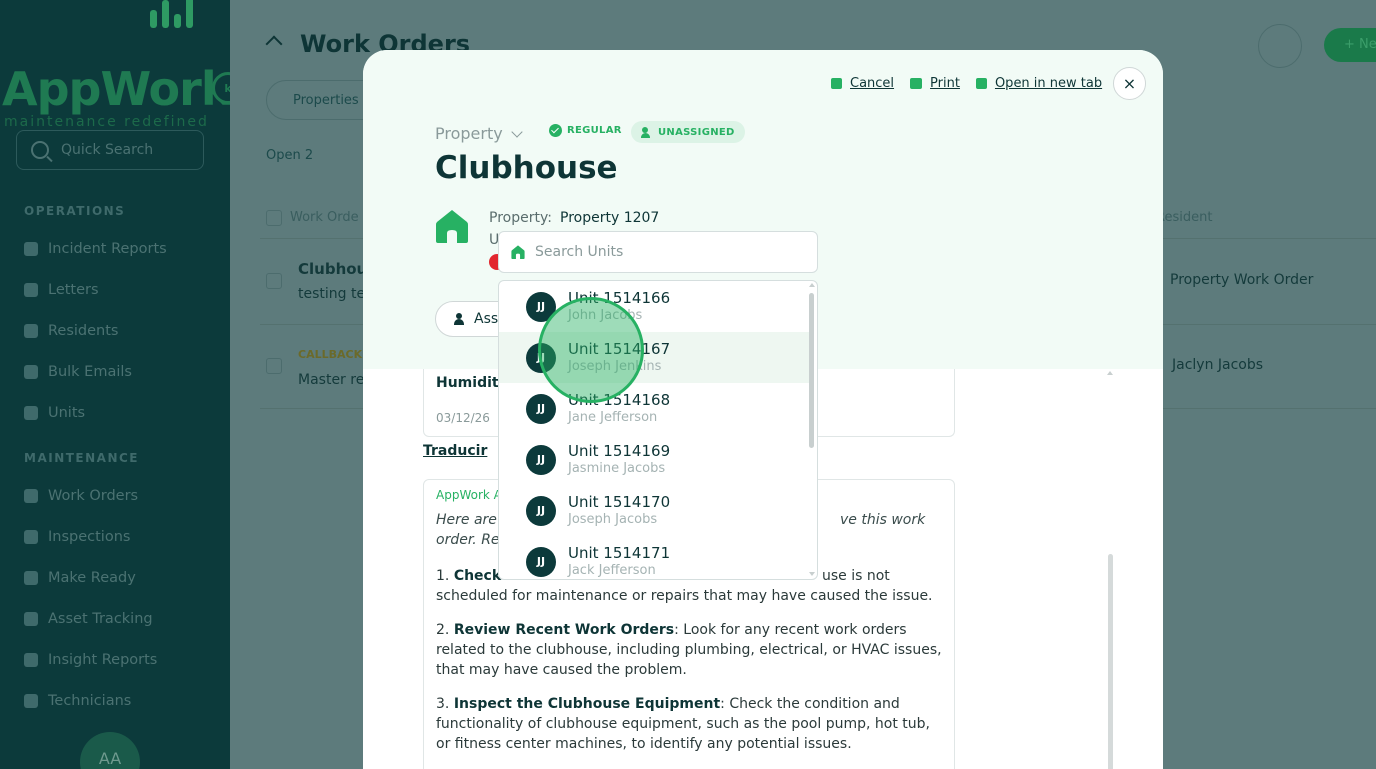  What do you see at coordinates (981, 83) in the screenshot?
I see `external-link-icon` at bounding box center [981, 83].